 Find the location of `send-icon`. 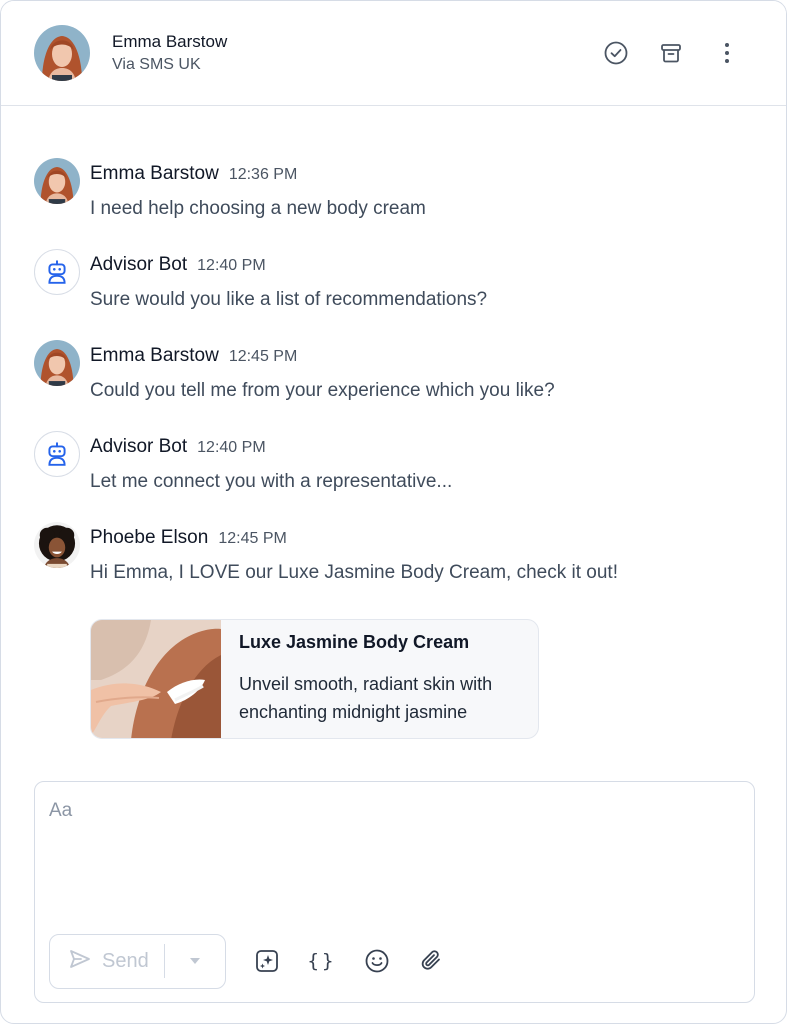

send-icon is located at coordinates (80, 961).